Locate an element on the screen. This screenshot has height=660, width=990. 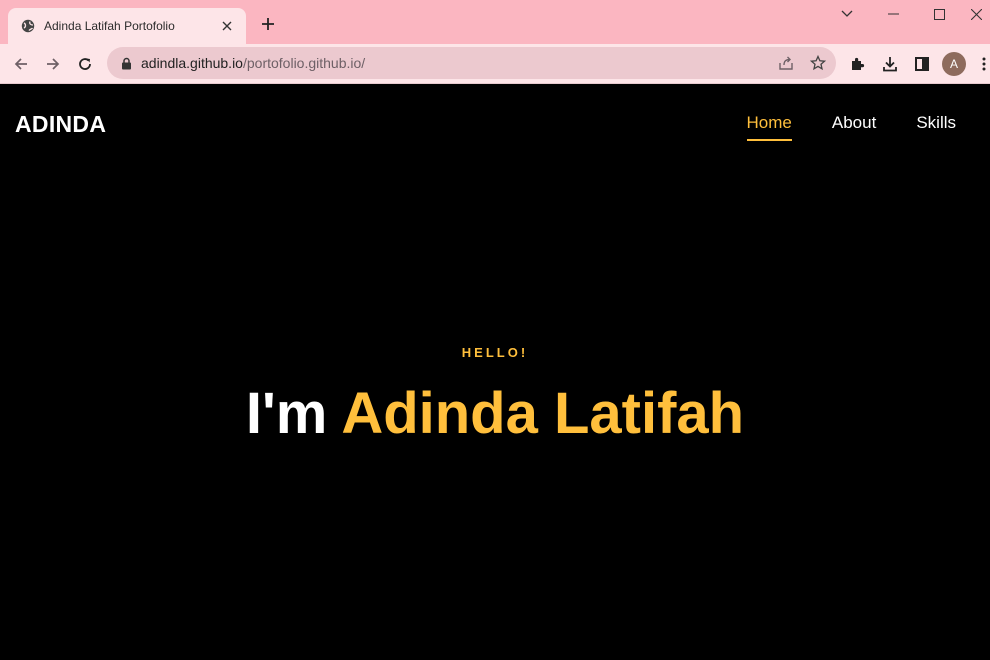
headline-name: Adinda Latifah is located at coordinates (543, 413).